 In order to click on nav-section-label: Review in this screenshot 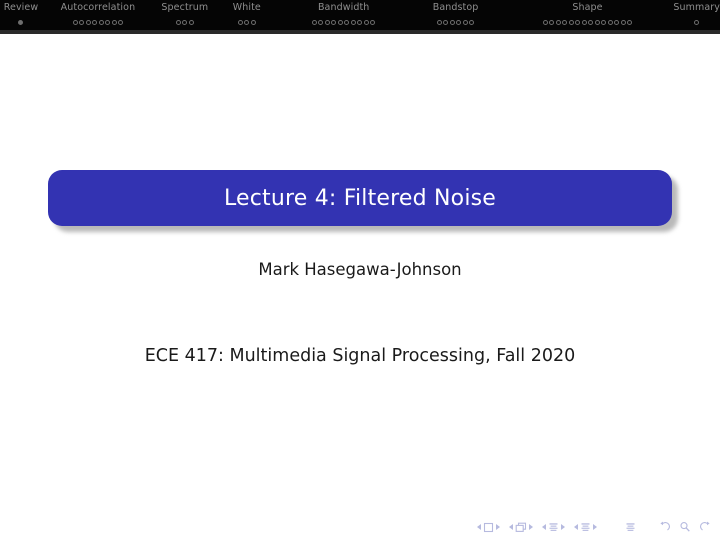, I will do `click(21, 7)`.